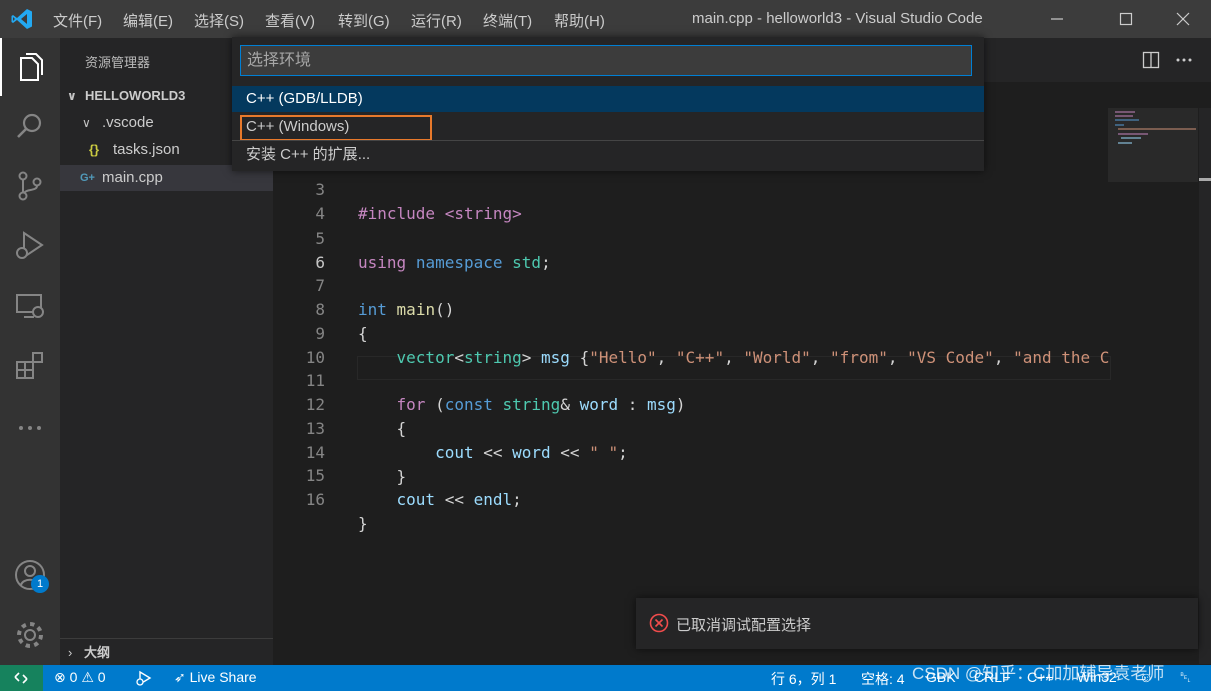  Describe the element at coordinates (690, 451) in the screenshot. I see `code-line: 14 }` at that location.